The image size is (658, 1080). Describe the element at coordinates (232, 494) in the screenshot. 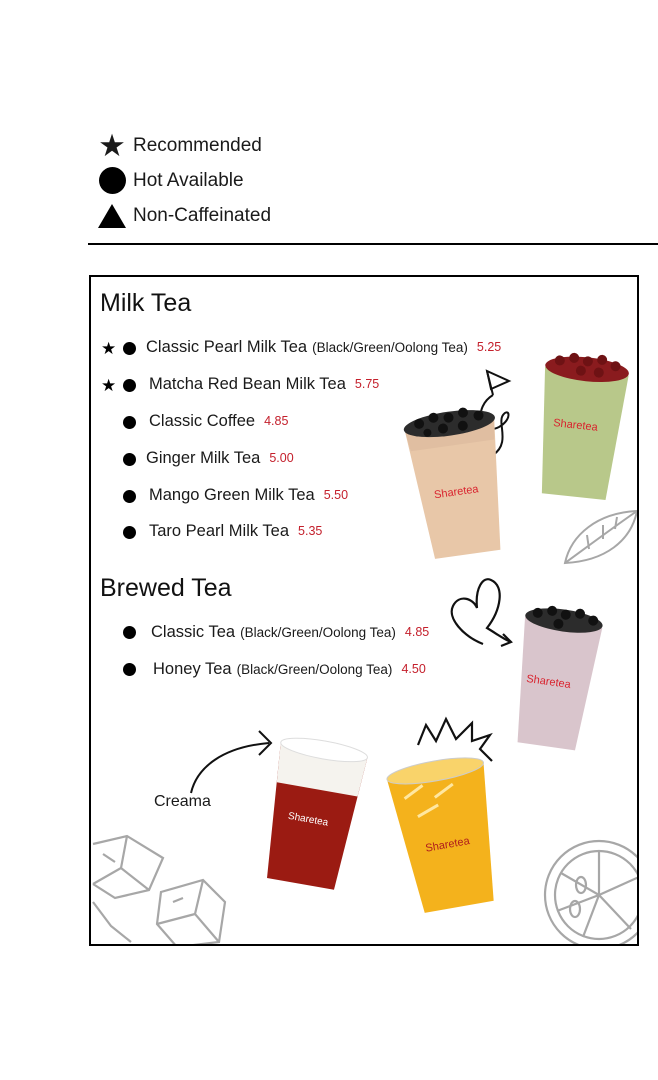

I see `item-name: Mango Green Milk Tea` at that location.